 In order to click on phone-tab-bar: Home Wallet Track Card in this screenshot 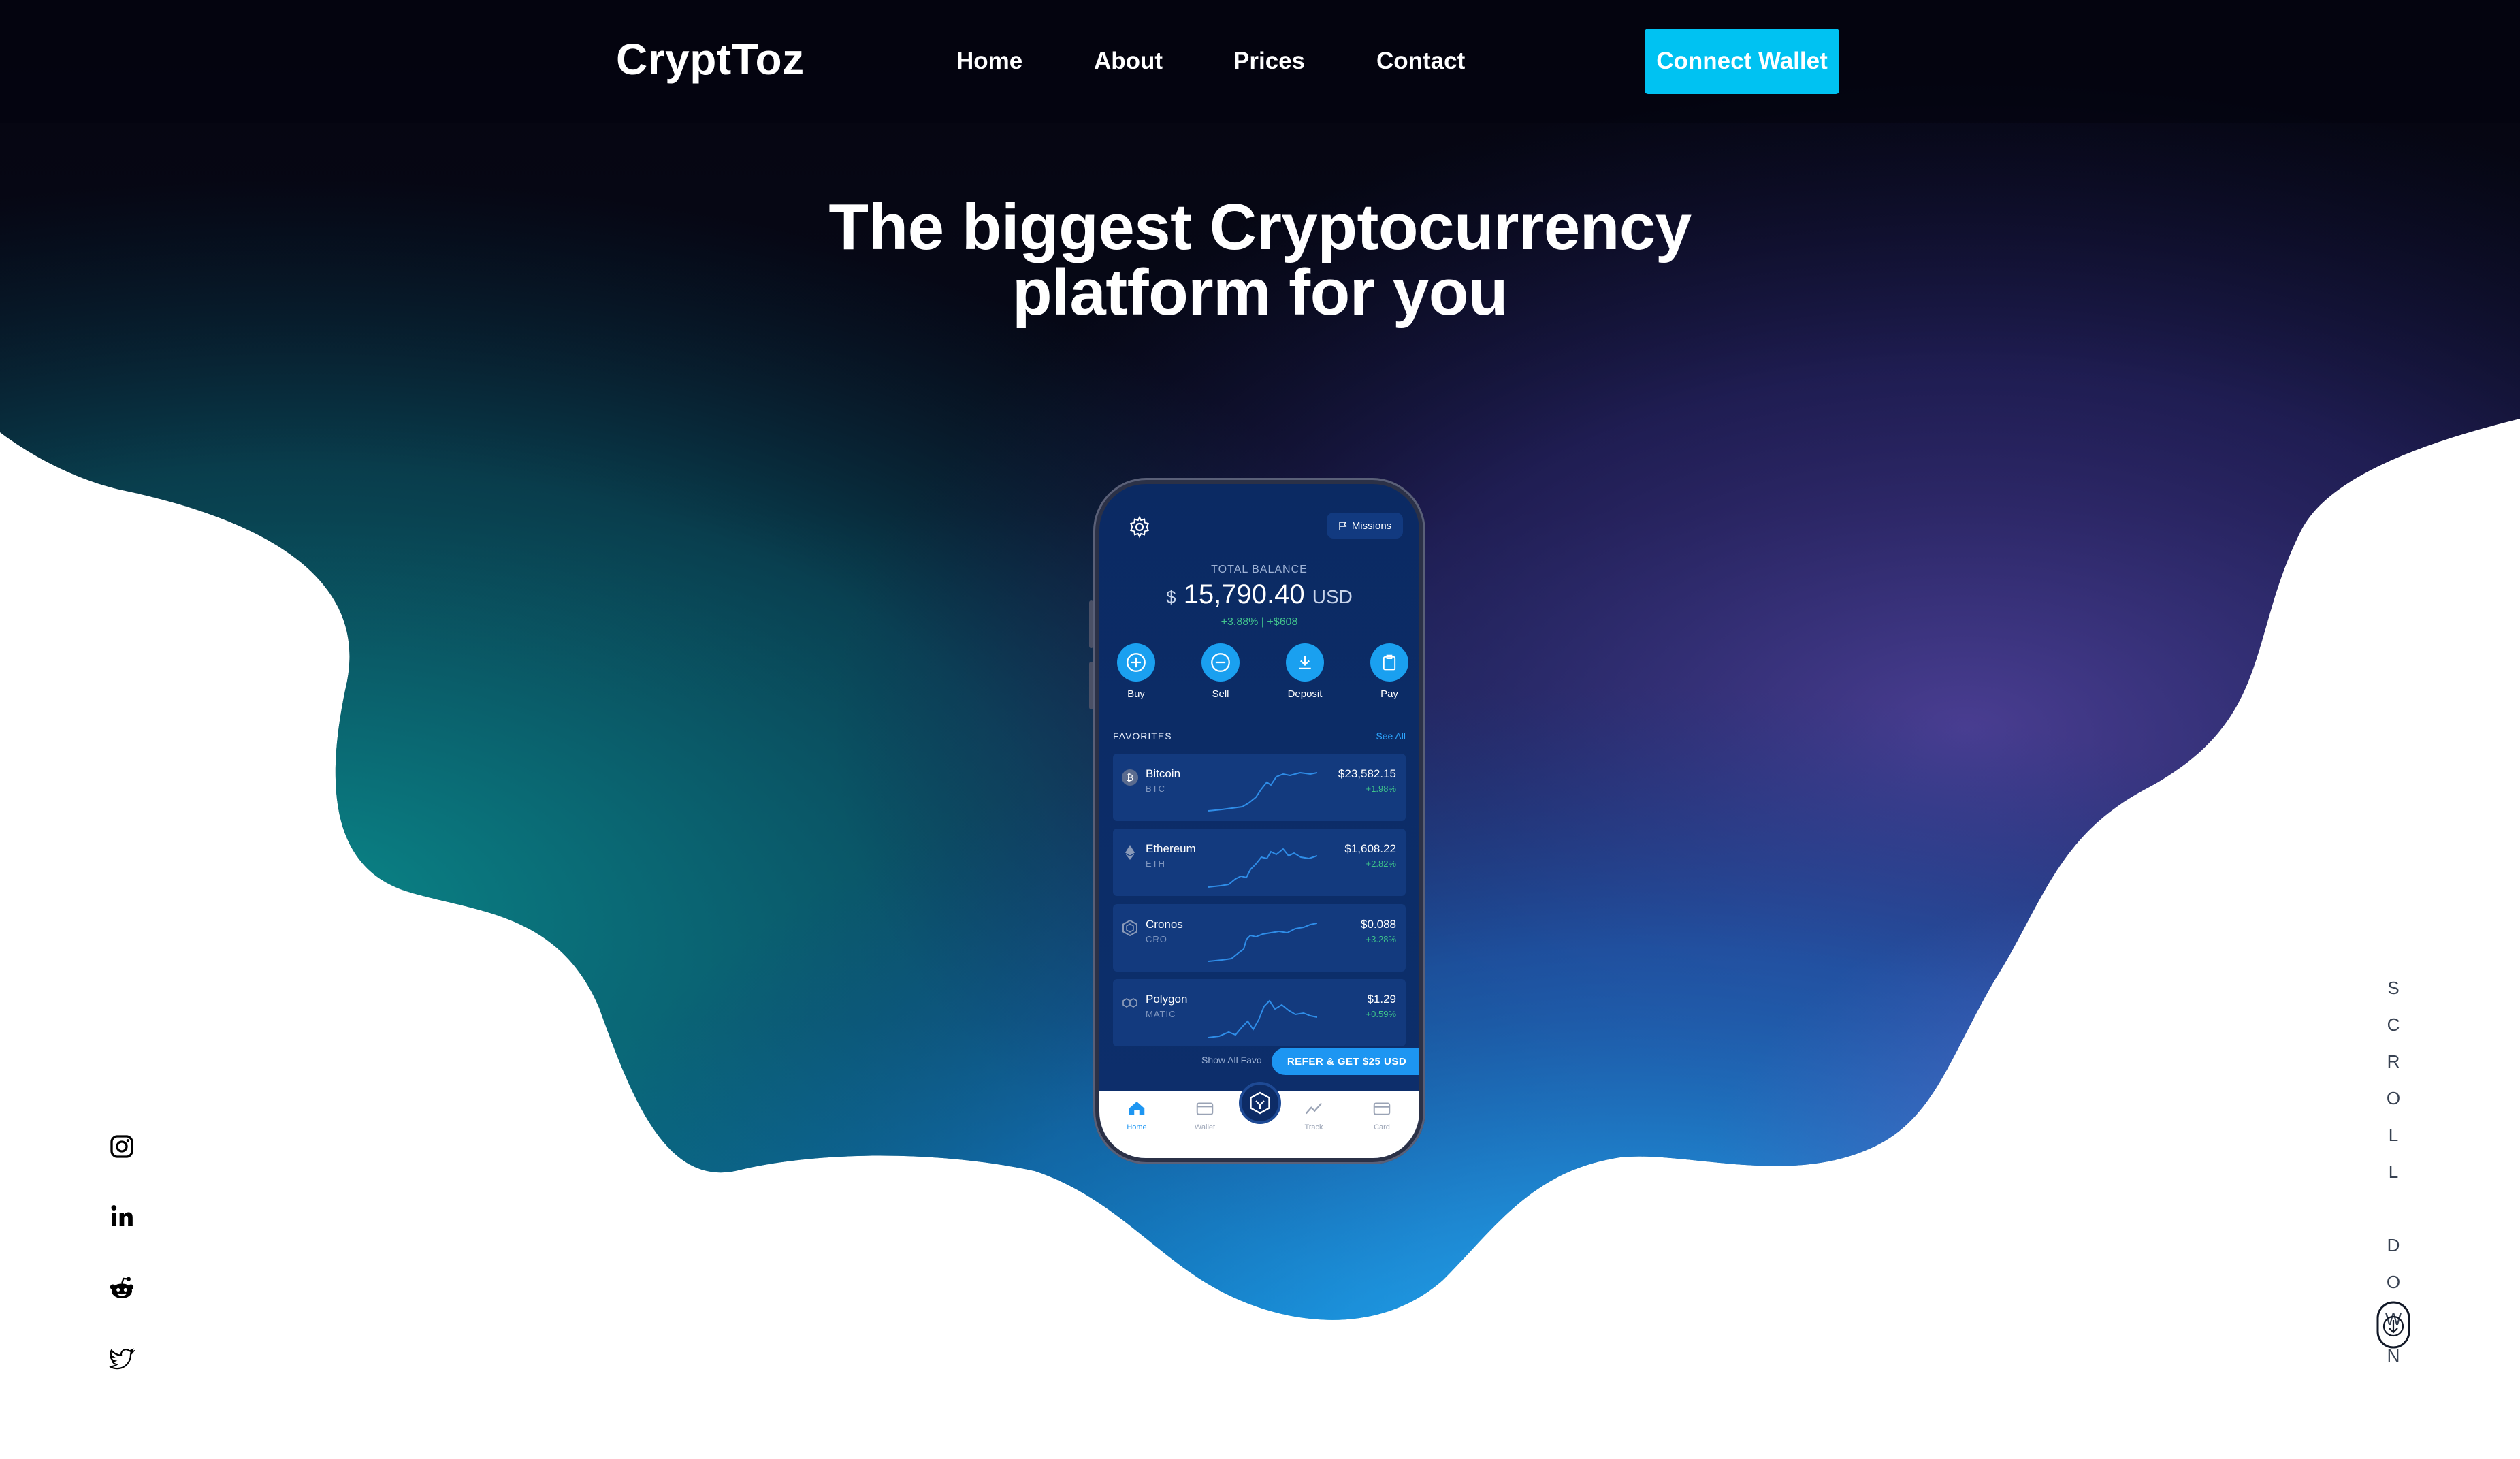, I will do `click(1259, 1120)`.